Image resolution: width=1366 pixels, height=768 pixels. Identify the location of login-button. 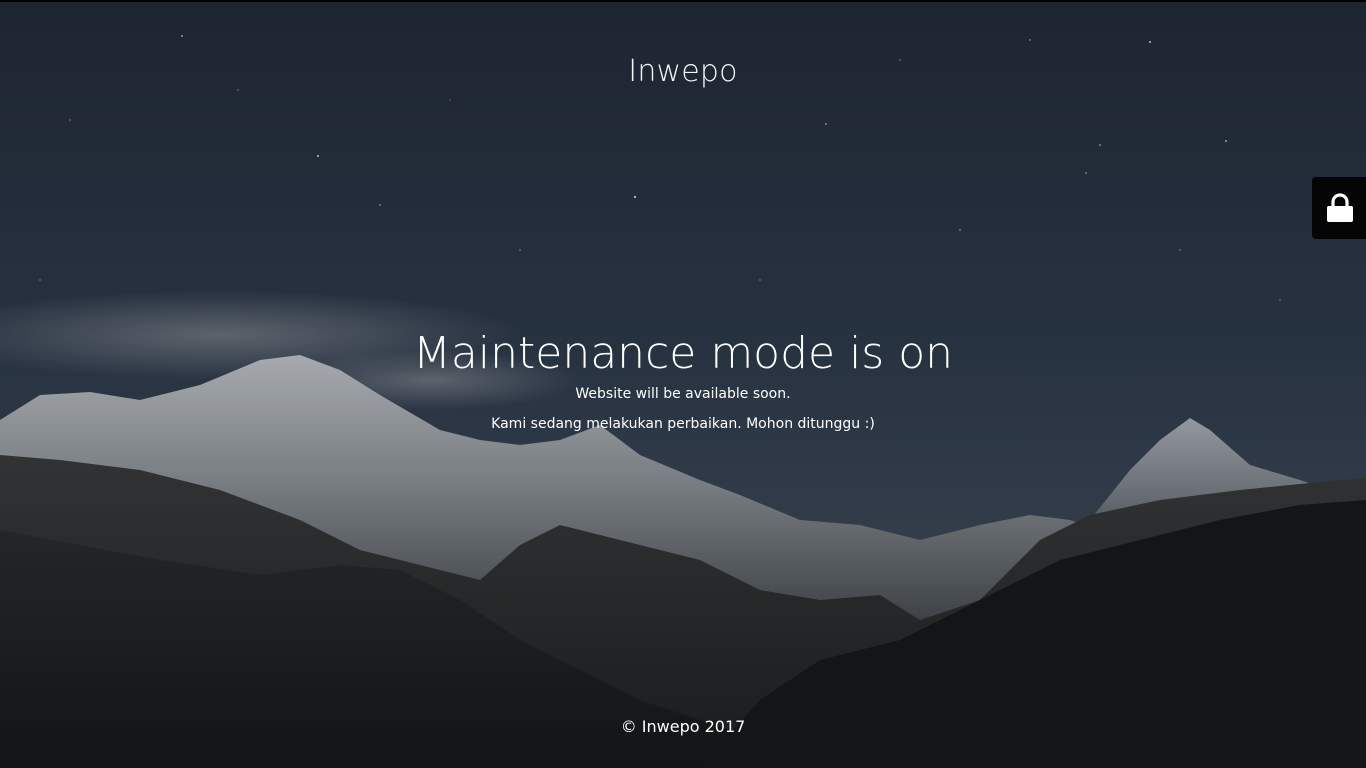
(1339, 208).